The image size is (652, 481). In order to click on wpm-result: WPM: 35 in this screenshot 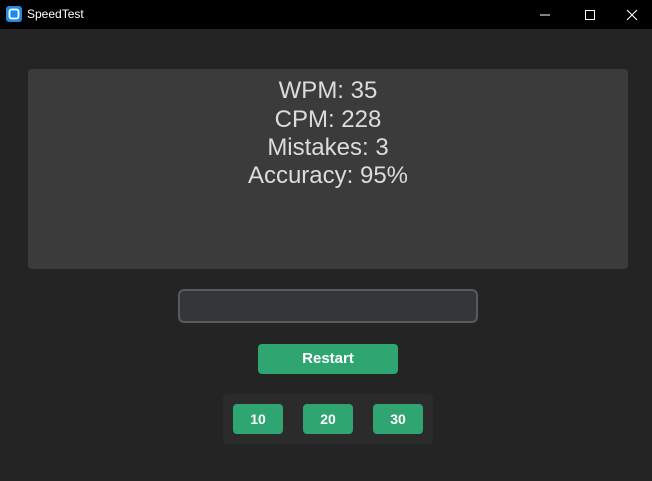, I will do `click(328, 90)`.